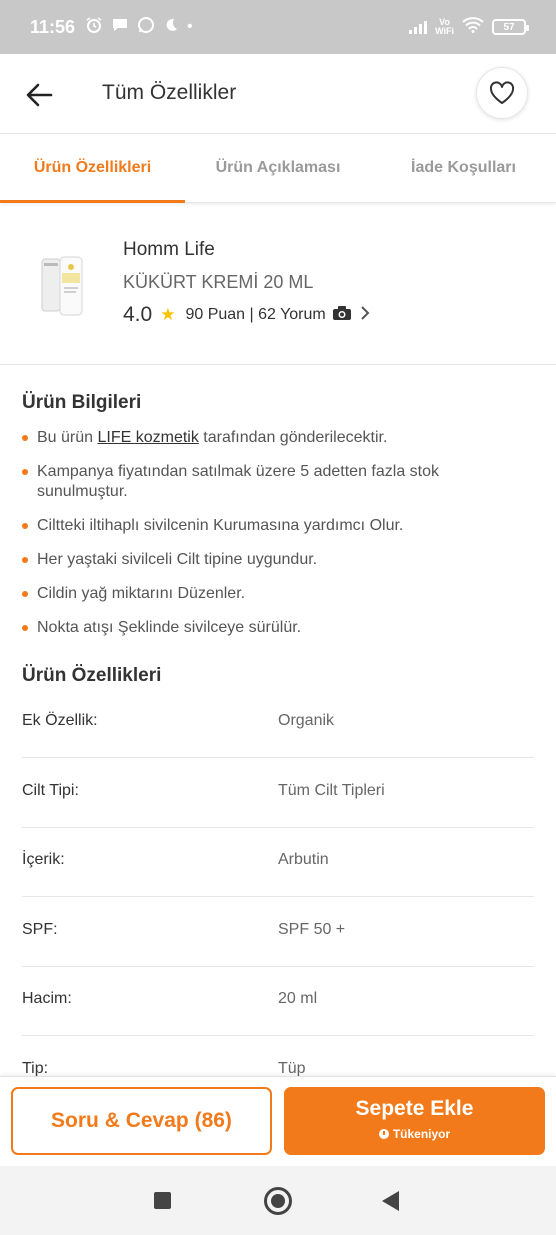  Describe the element at coordinates (365, 315) in the screenshot. I see `chevron-right-icon` at that location.